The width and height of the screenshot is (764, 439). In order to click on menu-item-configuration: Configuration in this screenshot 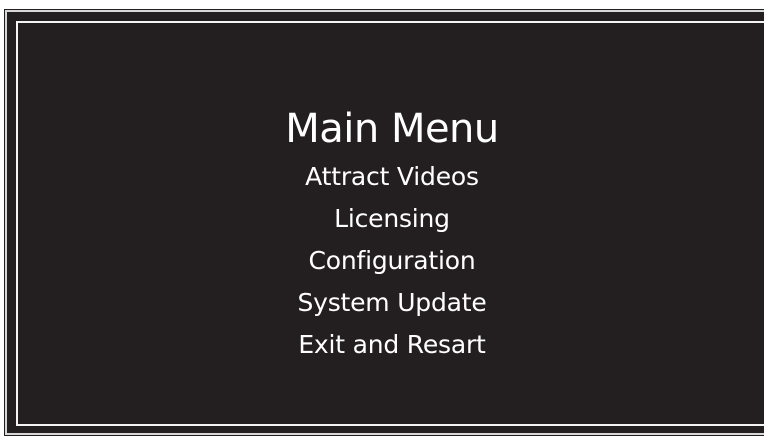, I will do `click(392, 261)`.